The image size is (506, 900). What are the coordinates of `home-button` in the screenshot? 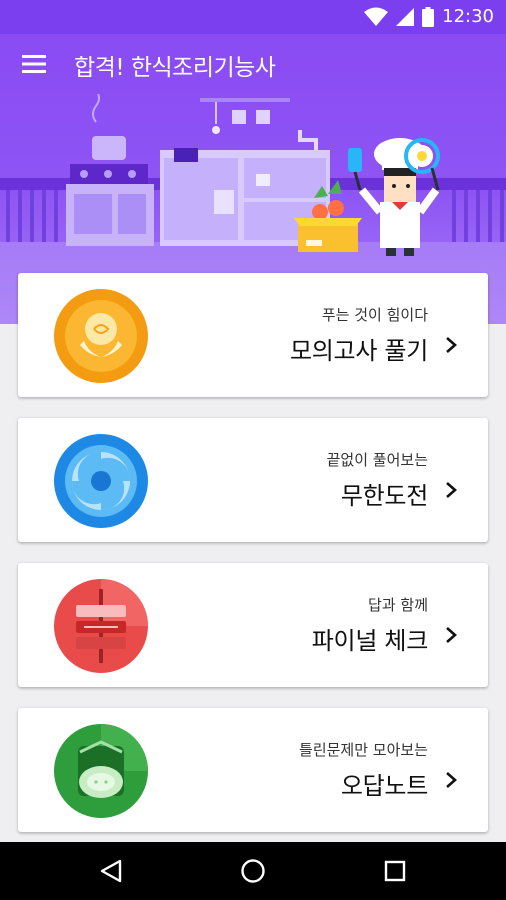 It's located at (253, 871).